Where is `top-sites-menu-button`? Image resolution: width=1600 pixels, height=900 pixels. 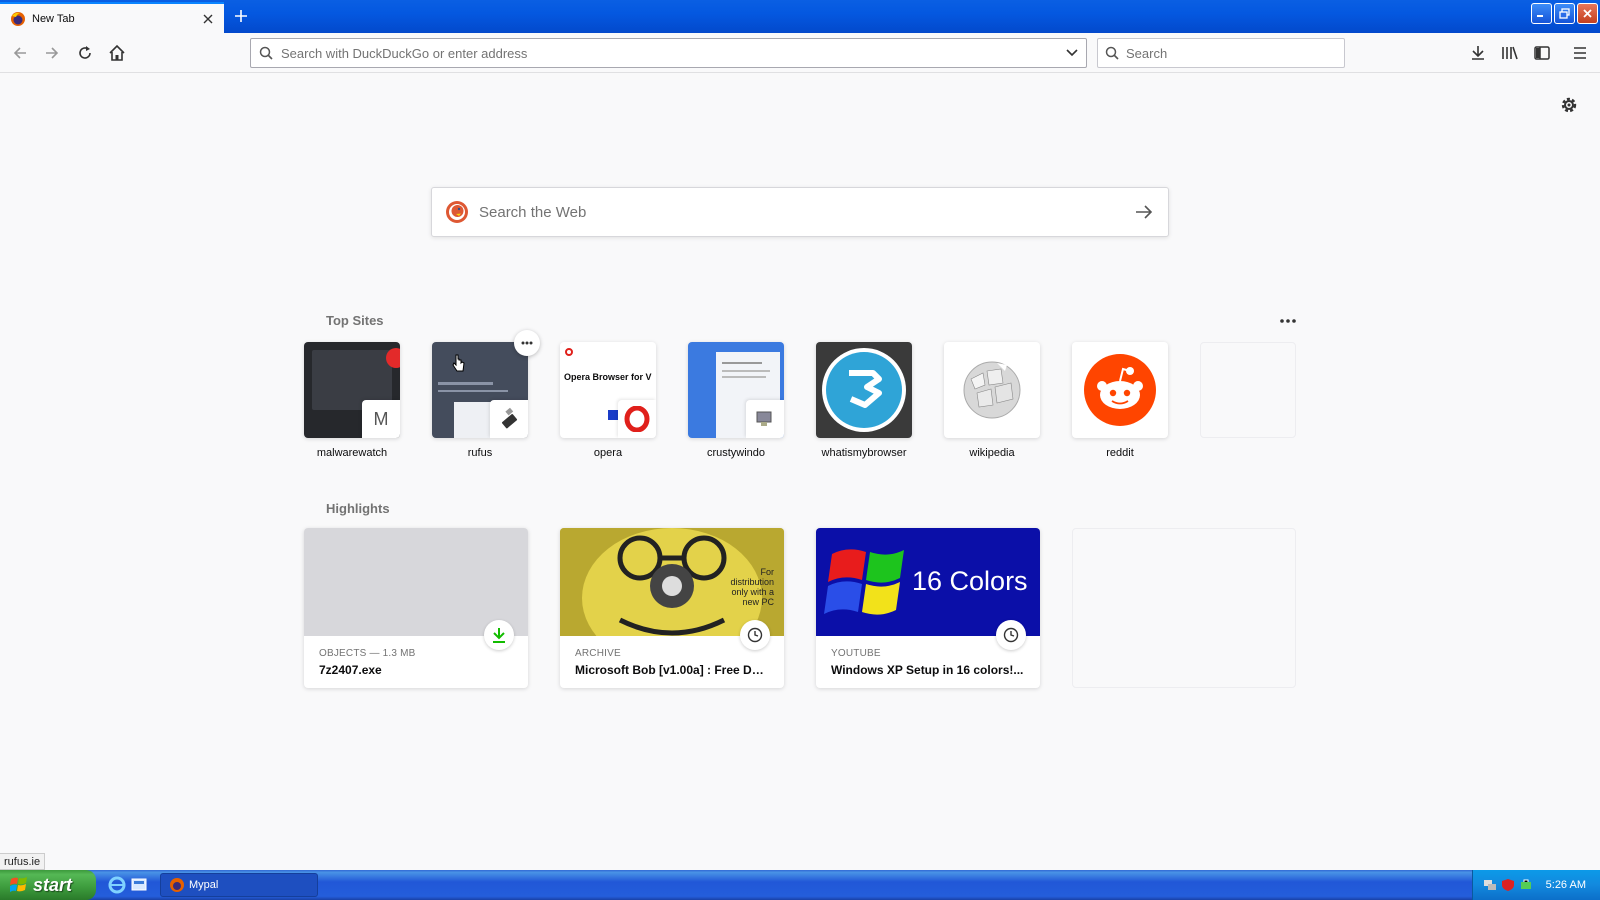 top-sites-menu-button is located at coordinates (1288, 321).